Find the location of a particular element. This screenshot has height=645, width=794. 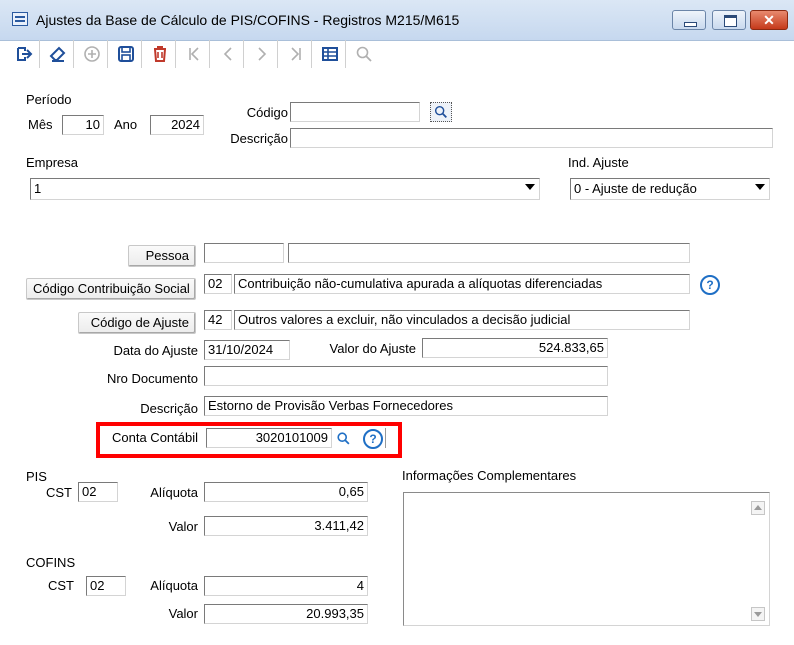

pis-aliquota-field: 0,65 is located at coordinates (286, 492).